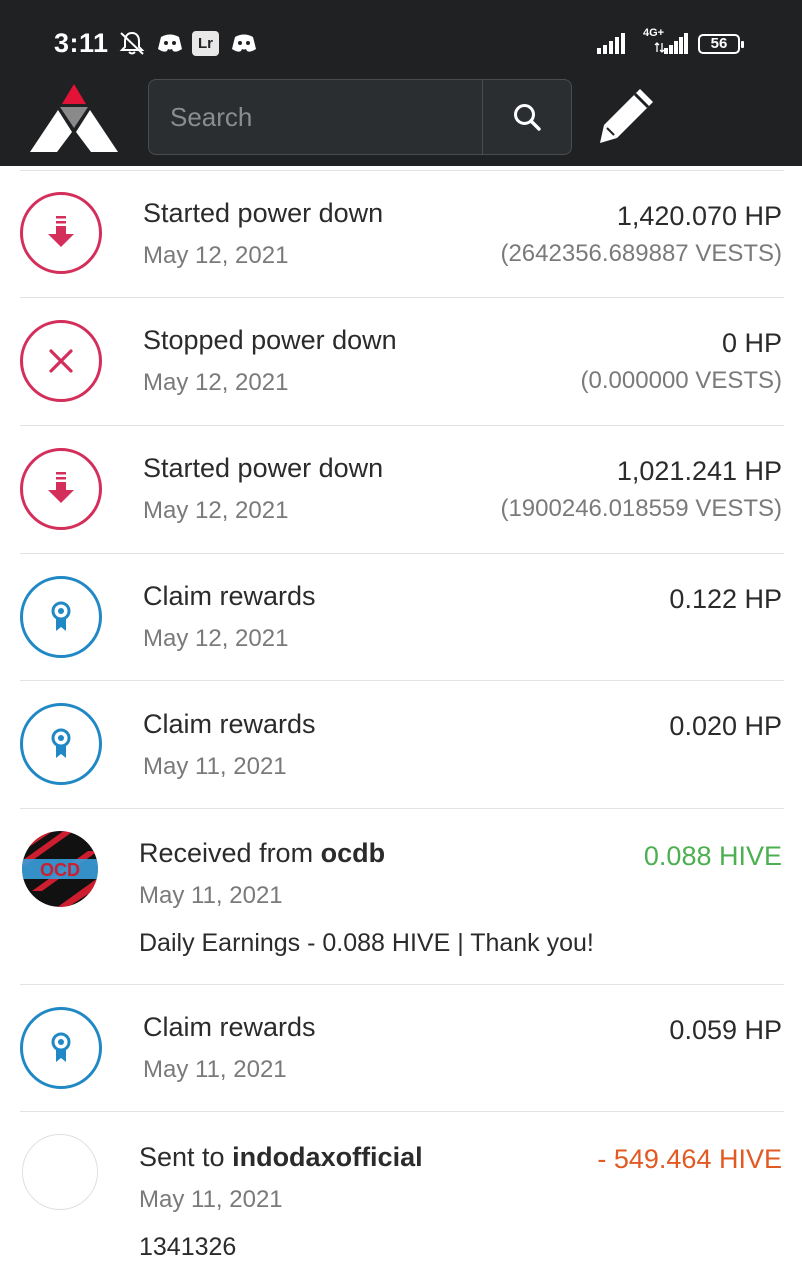  I want to click on transaction-title: Stopped power down, so click(270, 340).